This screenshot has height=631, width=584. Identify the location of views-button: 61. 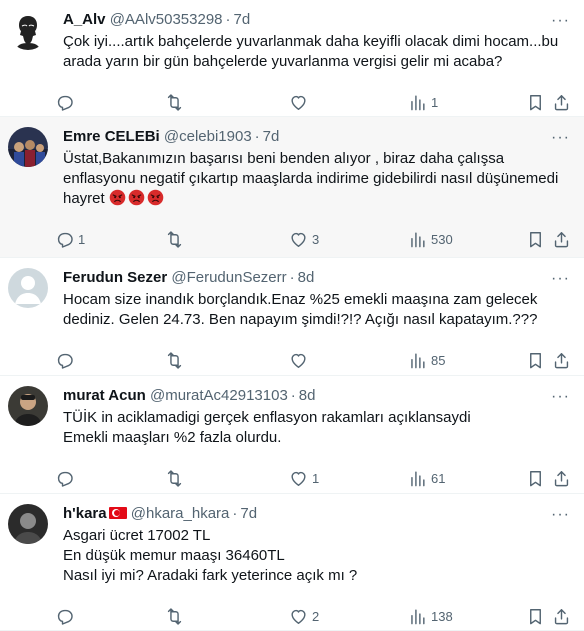
(426, 478).